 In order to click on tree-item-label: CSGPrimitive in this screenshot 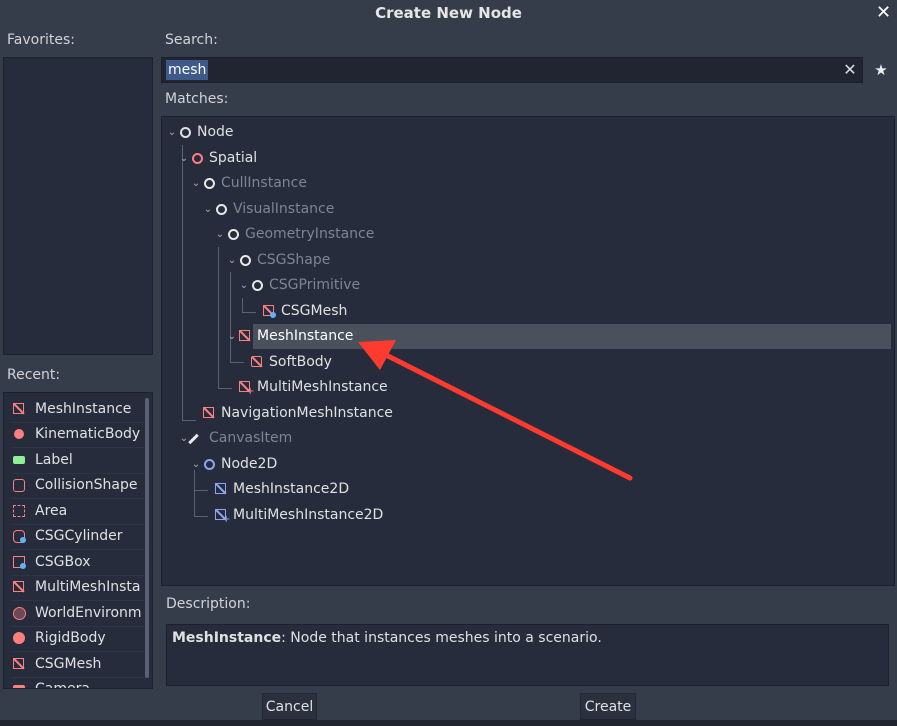, I will do `click(315, 285)`.